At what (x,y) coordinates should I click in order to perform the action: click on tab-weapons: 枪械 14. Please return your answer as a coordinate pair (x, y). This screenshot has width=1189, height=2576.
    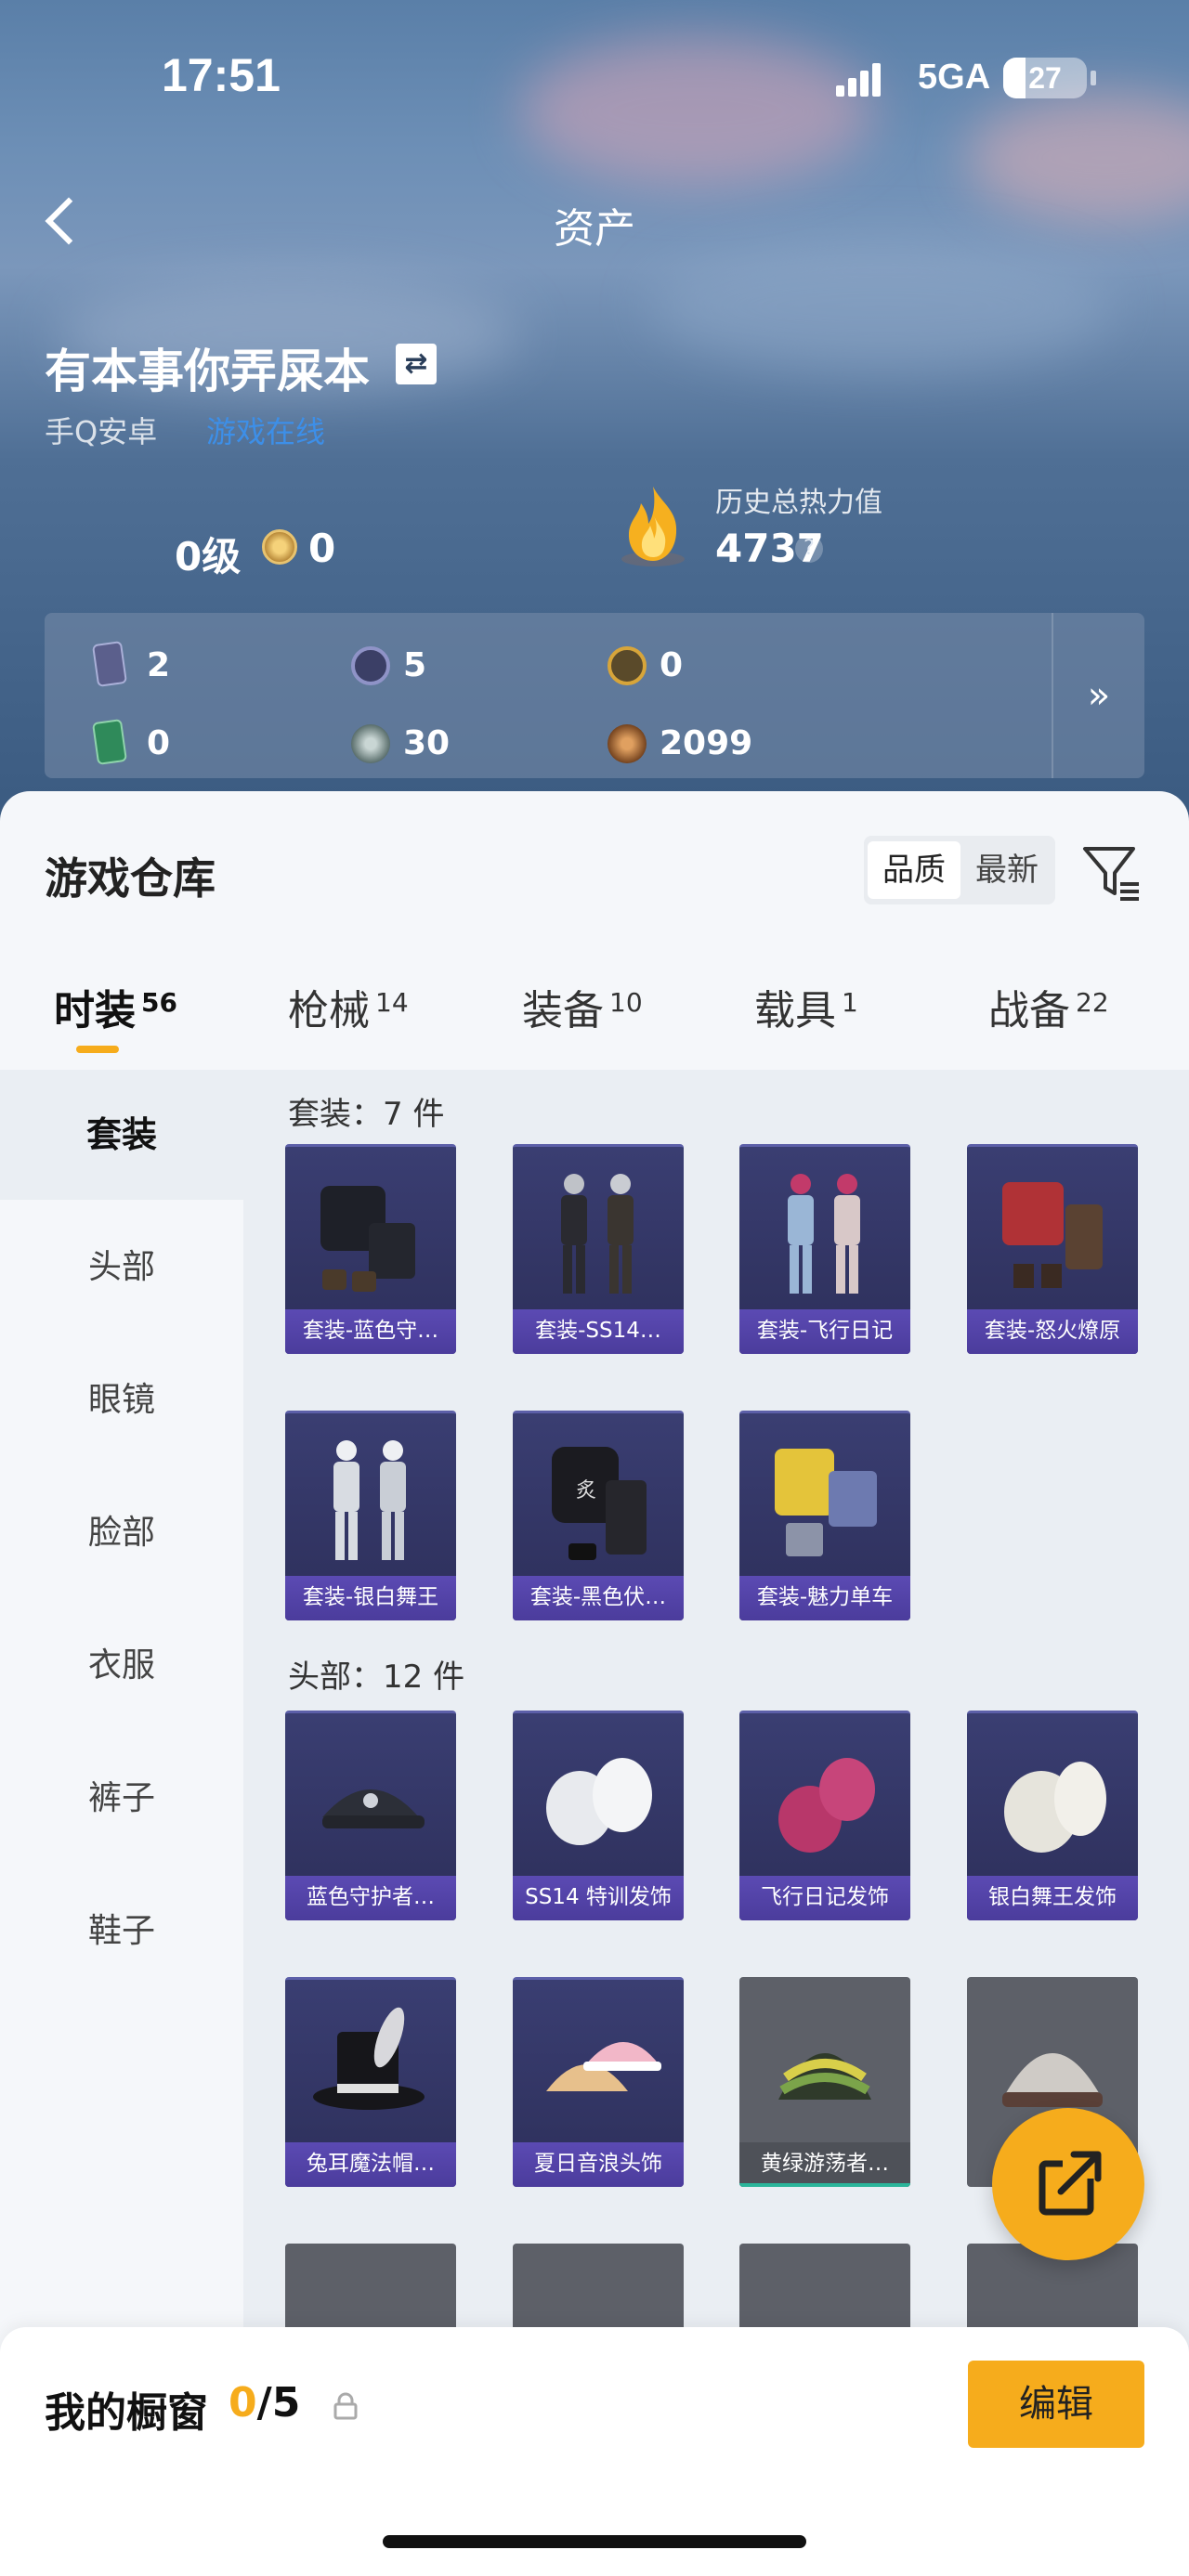
    Looking at the image, I should click on (348, 1006).